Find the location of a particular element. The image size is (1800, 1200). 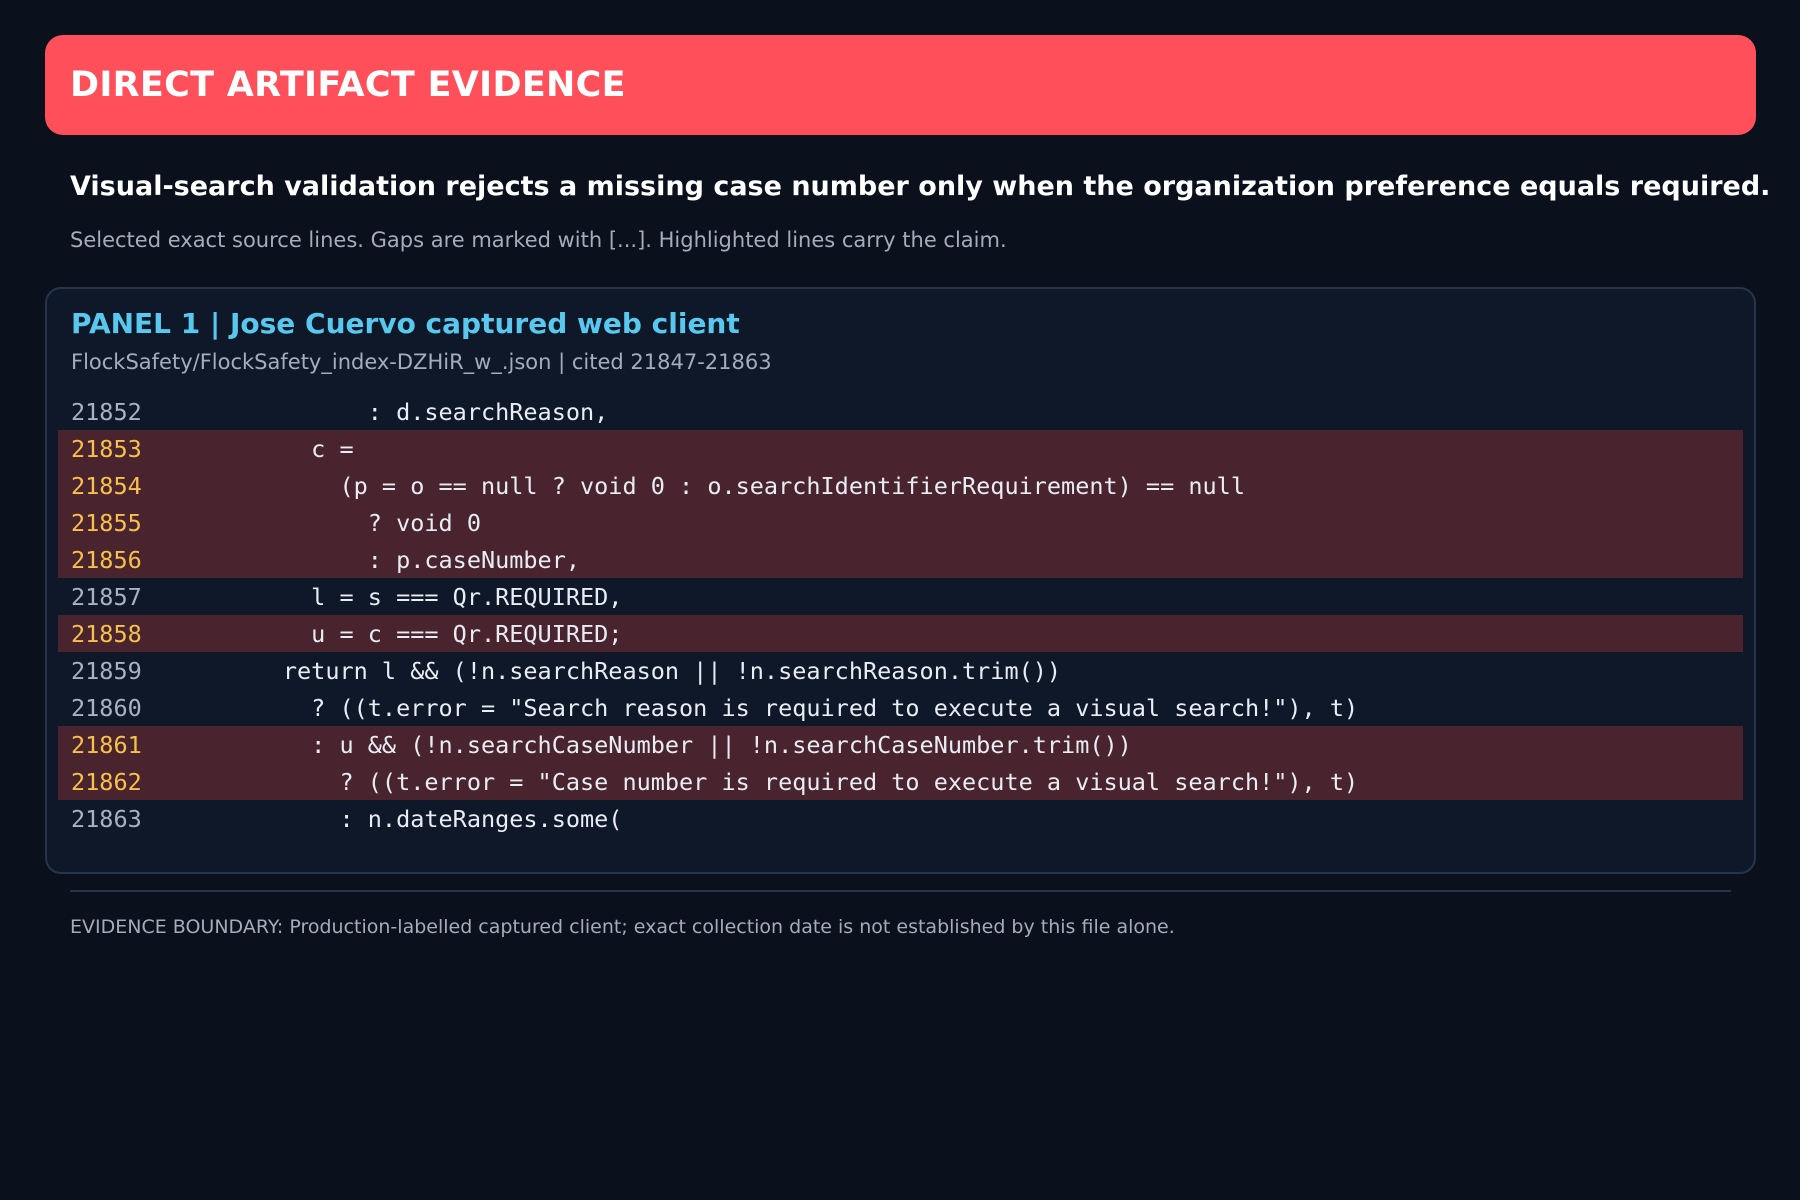

line-number: 21863 is located at coordinates (106, 818).